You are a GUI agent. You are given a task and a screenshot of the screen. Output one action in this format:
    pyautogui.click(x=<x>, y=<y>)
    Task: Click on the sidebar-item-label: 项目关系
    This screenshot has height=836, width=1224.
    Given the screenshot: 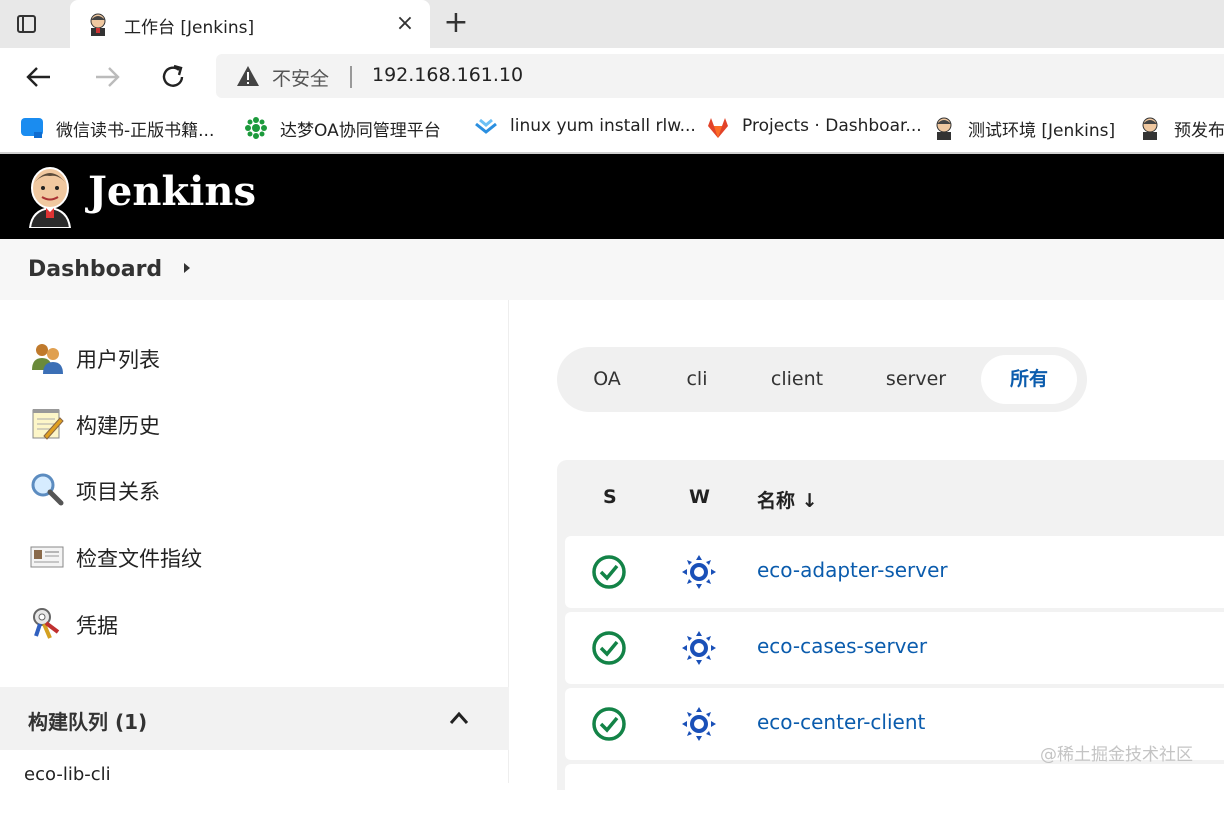 What is the action you would take?
    pyautogui.click(x=118, y=492)
    